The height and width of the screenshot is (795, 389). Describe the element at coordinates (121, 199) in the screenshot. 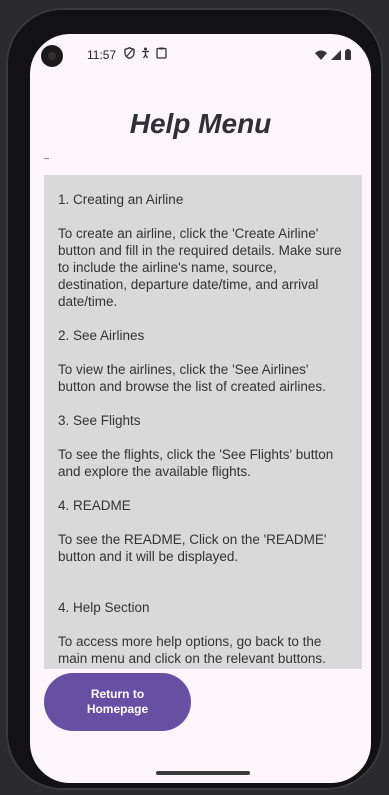

I see `section-heading: 1. Creating an Airline` at that location.